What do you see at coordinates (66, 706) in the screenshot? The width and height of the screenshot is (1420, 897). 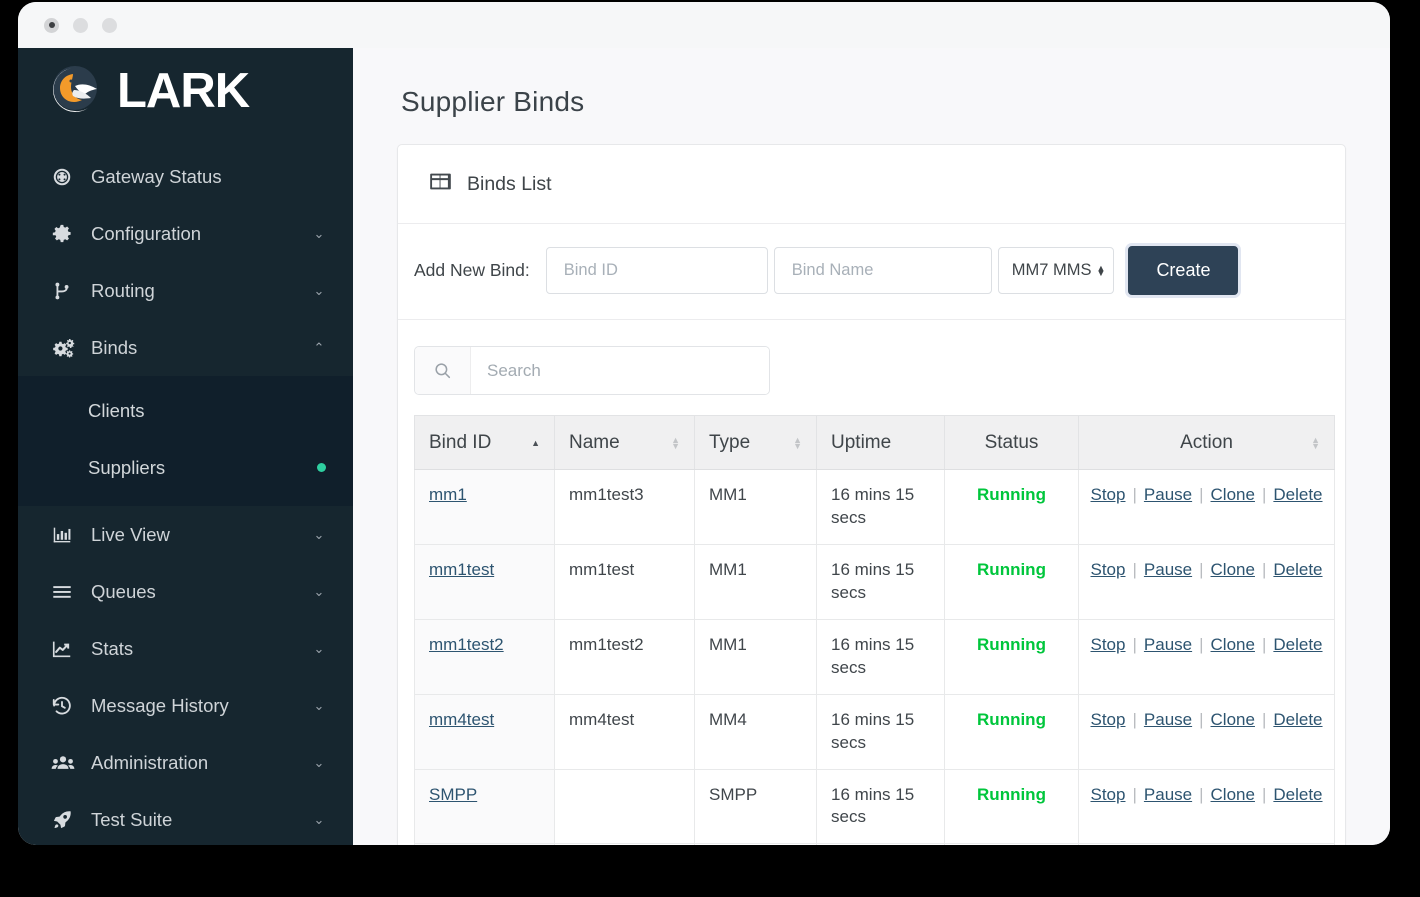 I see `history-clock-icon` at bounding box center [66, 706].